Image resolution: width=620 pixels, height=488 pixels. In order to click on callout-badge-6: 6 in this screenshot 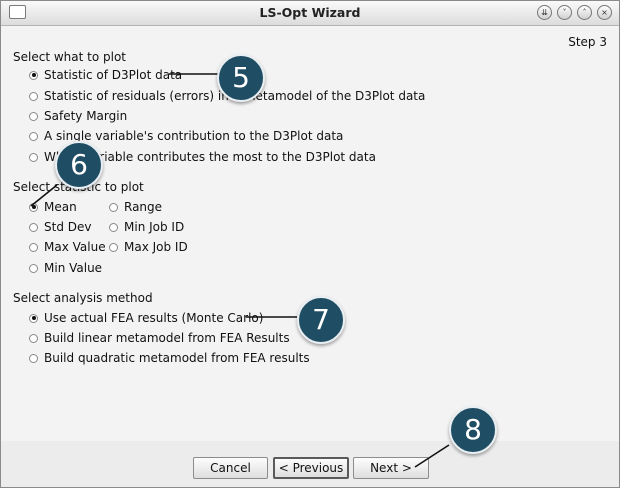, I will do `click(79, 165)`.